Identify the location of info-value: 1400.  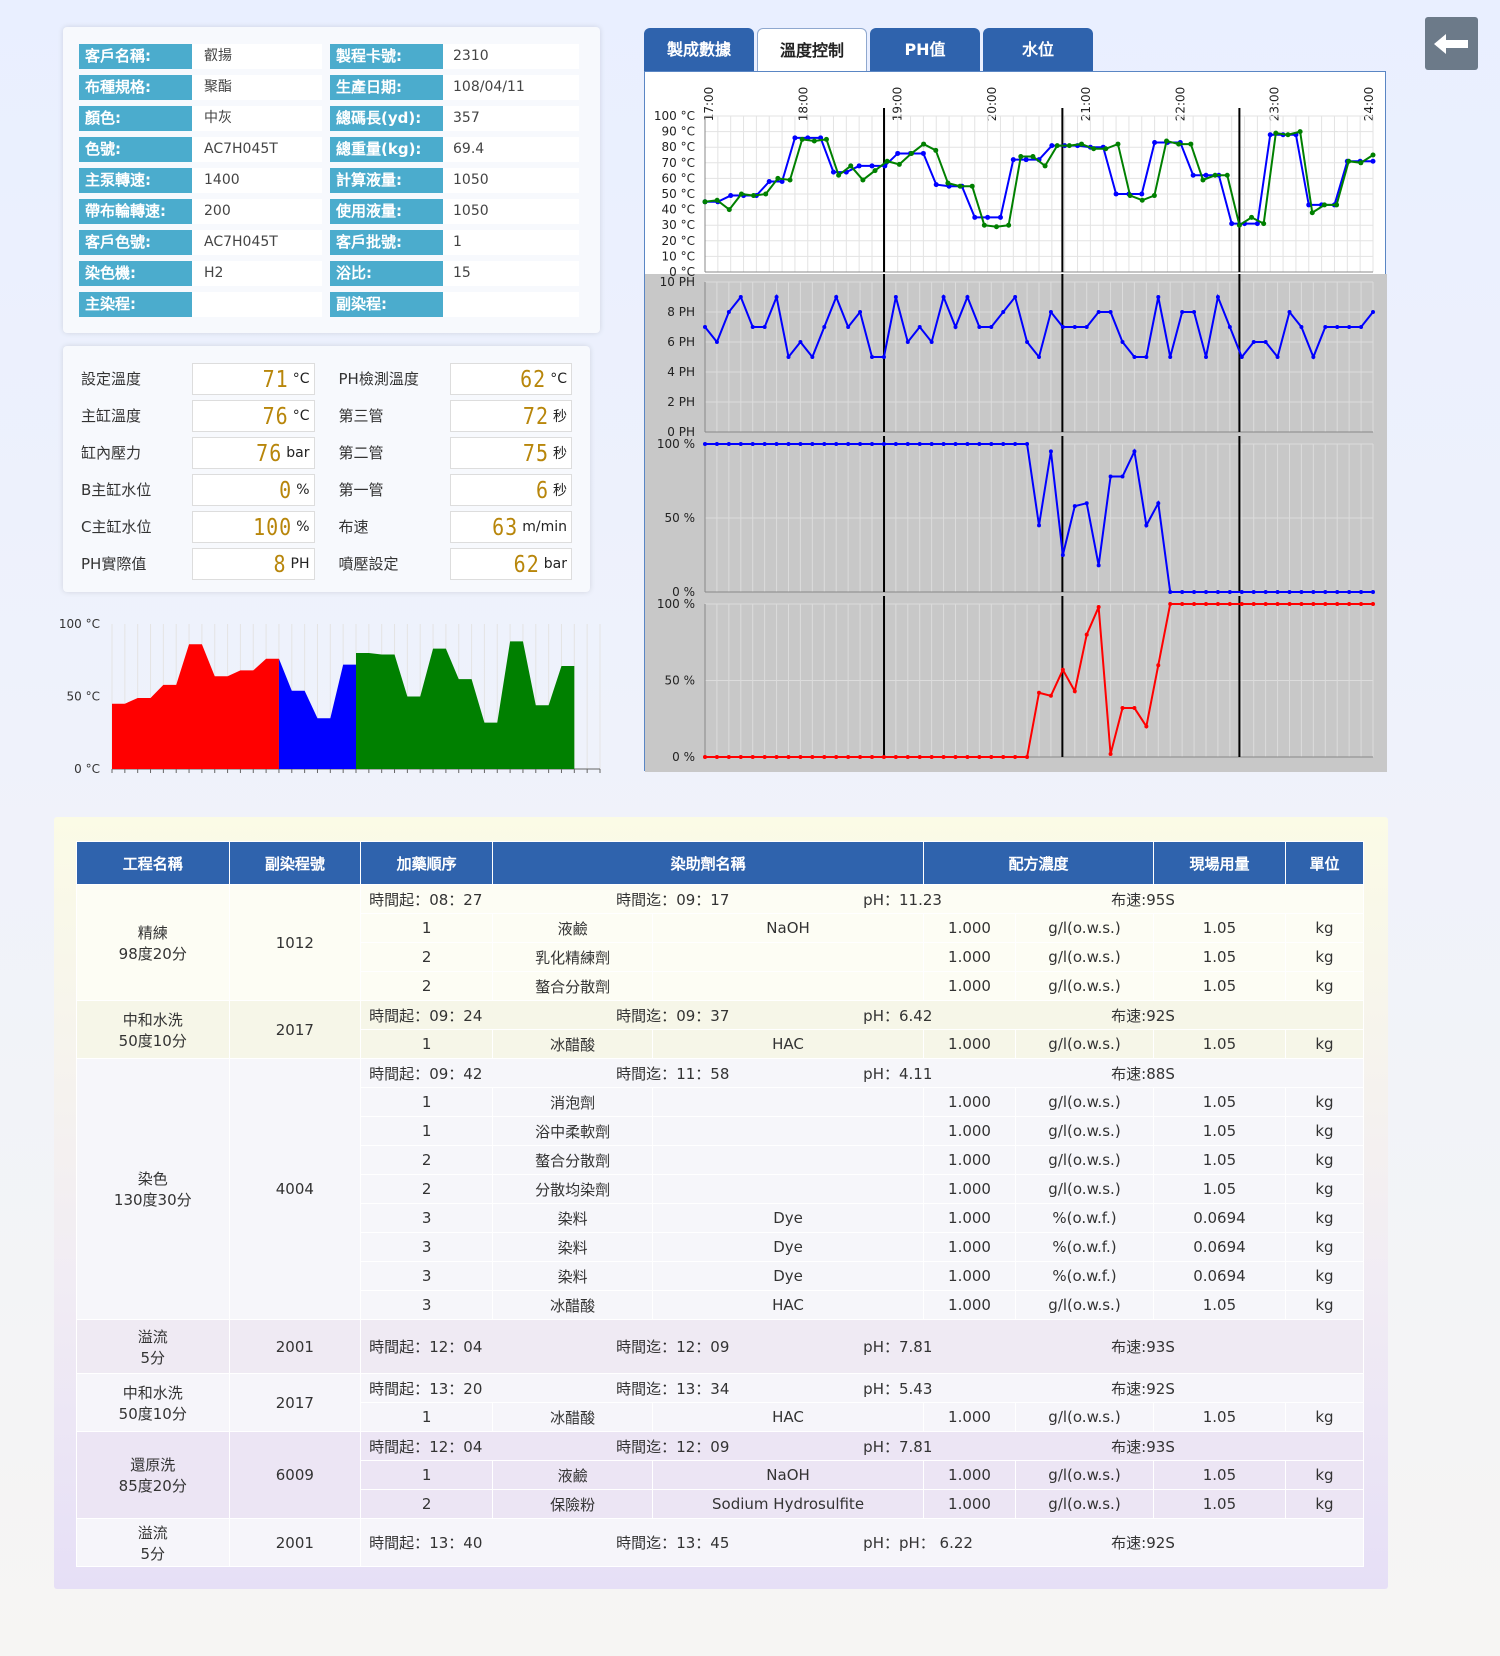
(257, 180).